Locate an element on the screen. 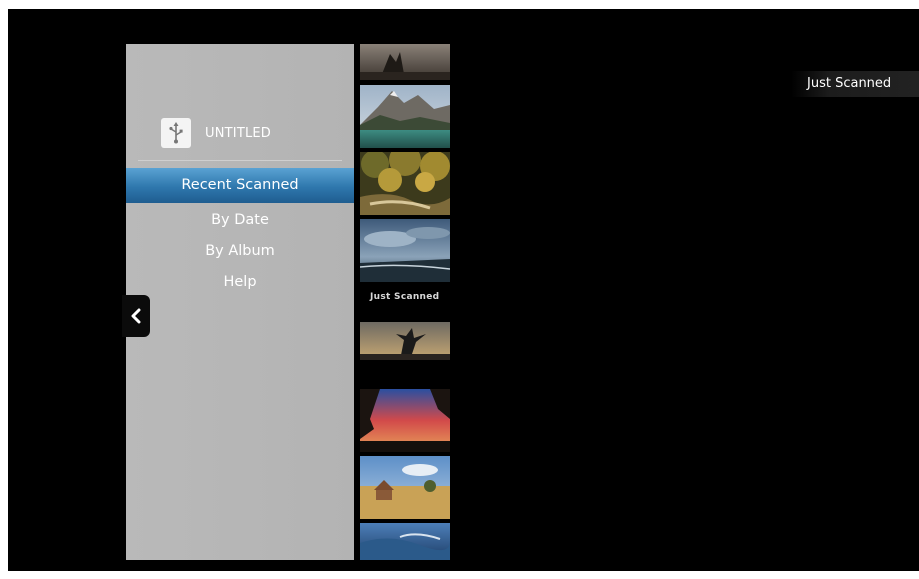 The width and height of the screenshot is (919, 579). sidebar-menu: Recent Scanned By Date By Album Help is located at coordinates (240, 233).